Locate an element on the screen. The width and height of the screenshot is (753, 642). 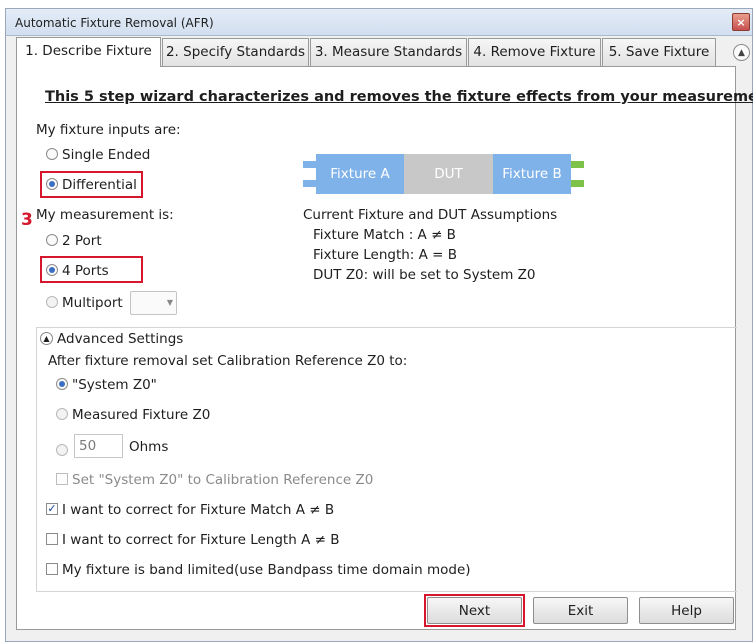
step-marker: 3 is located at coordinates (27, 220).